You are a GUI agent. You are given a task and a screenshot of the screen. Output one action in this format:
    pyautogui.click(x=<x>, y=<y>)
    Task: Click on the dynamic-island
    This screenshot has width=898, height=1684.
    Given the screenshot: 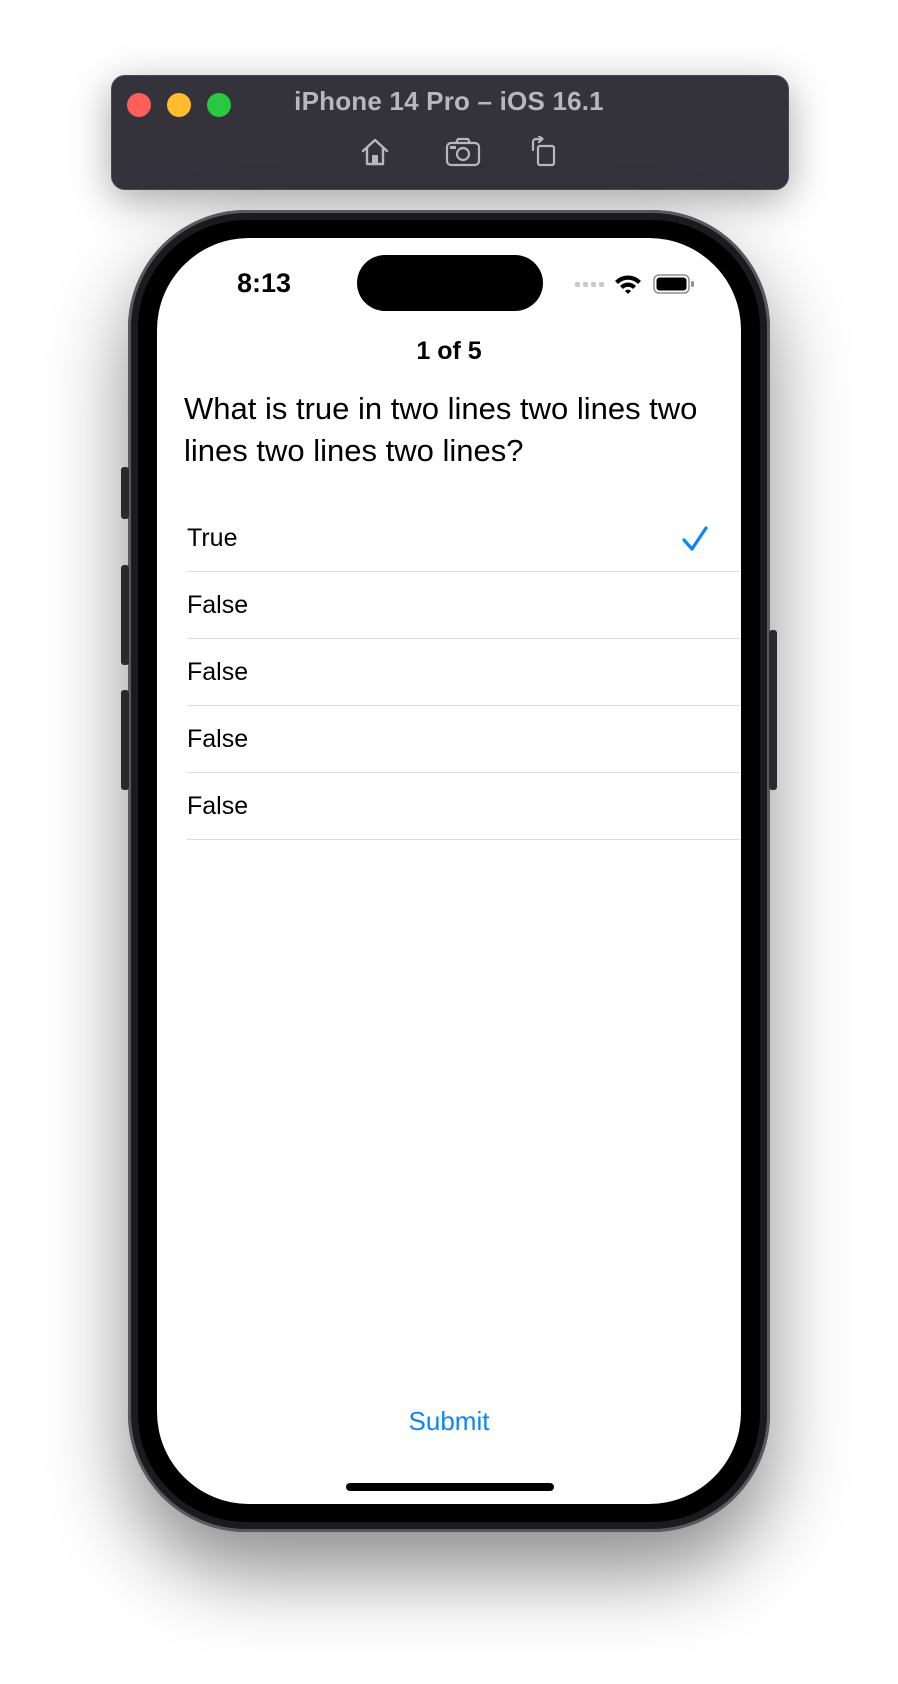 What is the action you would take?
    pyautogui.click(x=450, y=283)
    